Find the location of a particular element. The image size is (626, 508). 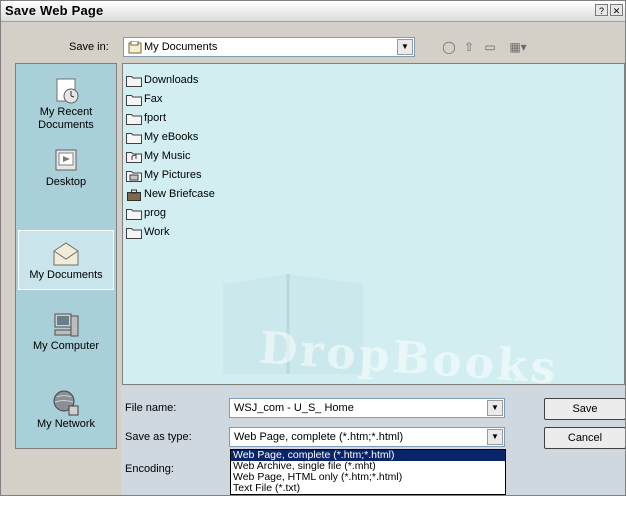

list-item: fport is located at coordinates (146, 118).